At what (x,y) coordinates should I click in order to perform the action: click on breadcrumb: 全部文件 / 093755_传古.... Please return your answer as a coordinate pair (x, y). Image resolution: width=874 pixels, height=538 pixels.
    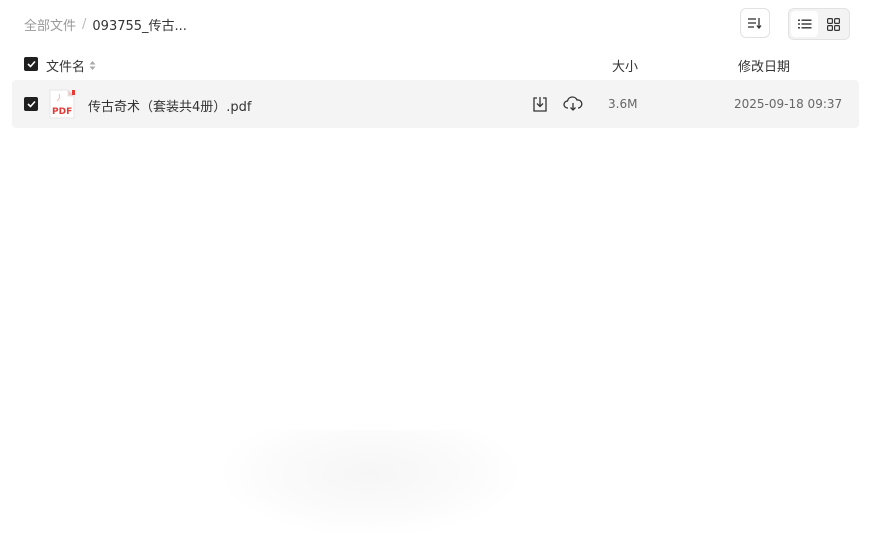
    Looking at the image, I should click on (105, 24).